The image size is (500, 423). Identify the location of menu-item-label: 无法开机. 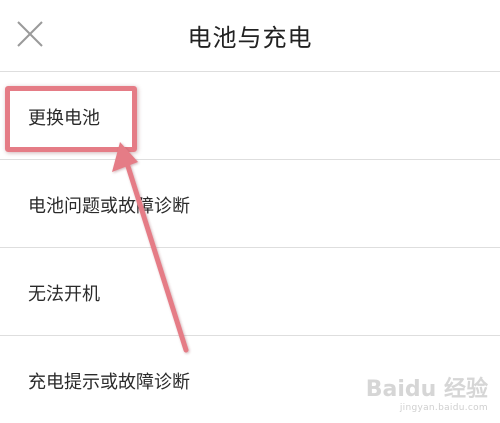
(64, 294).